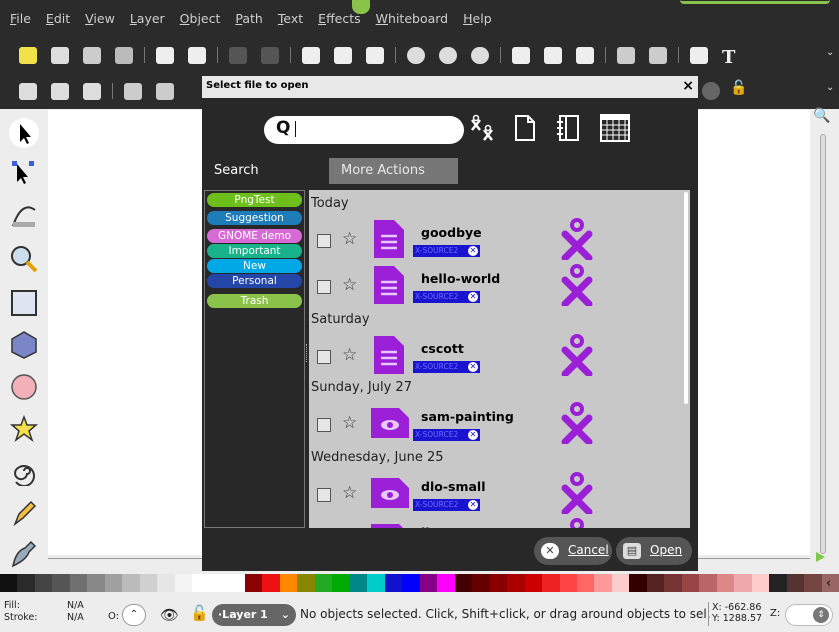  I want to click on tag-new: New, so click(254, 266).